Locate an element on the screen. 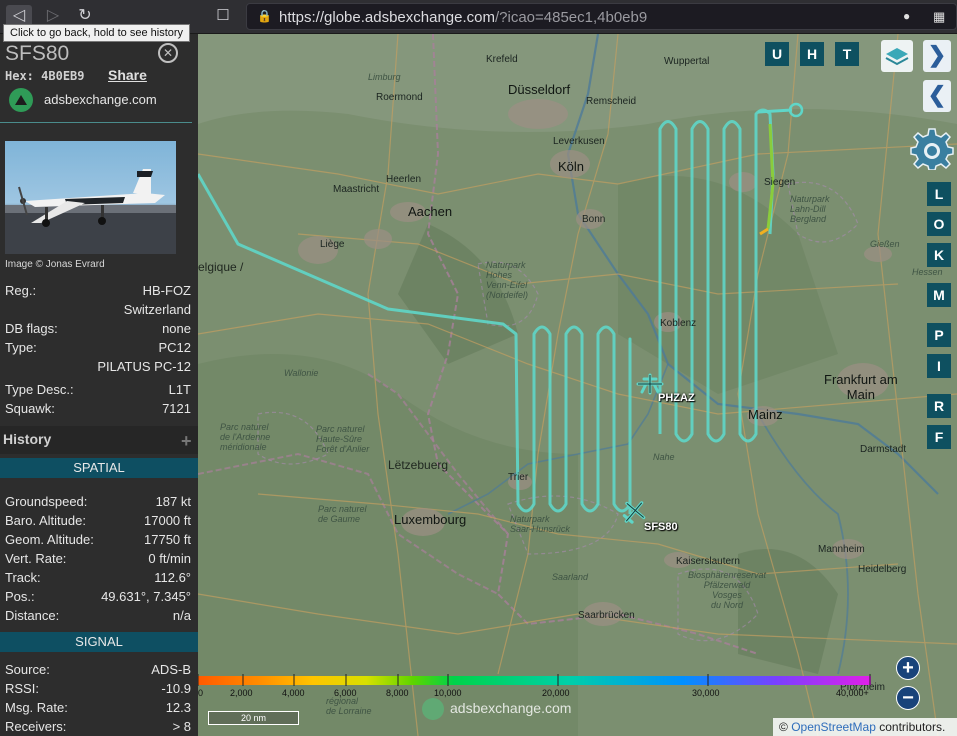  spatial-row-distance: Distance: n/a is located at coordinates (98, 616).